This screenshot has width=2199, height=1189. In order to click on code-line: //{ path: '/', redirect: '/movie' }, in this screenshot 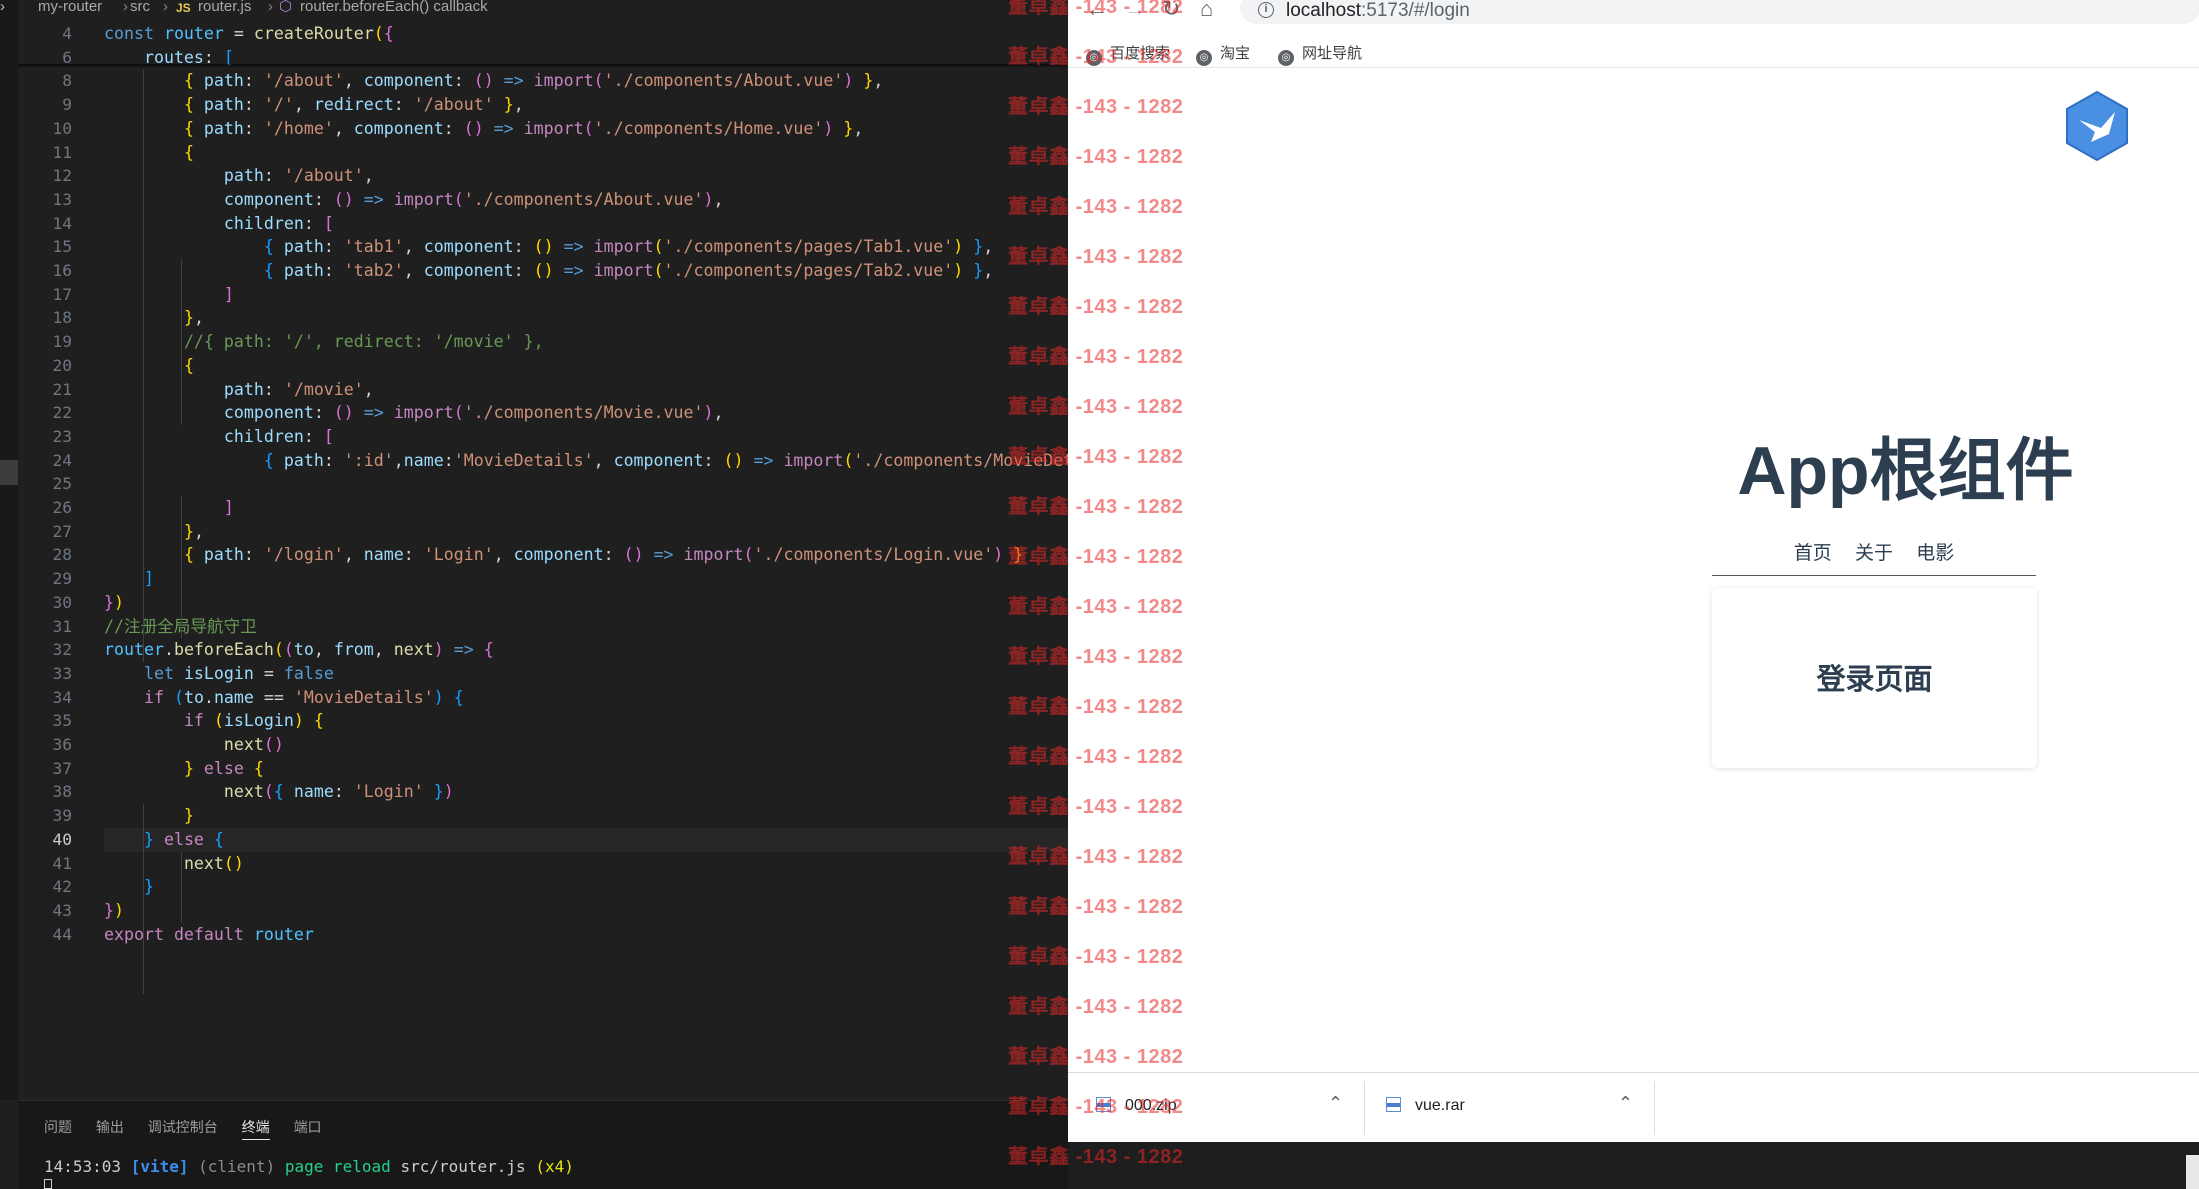, I will do `click(324, 342)`.